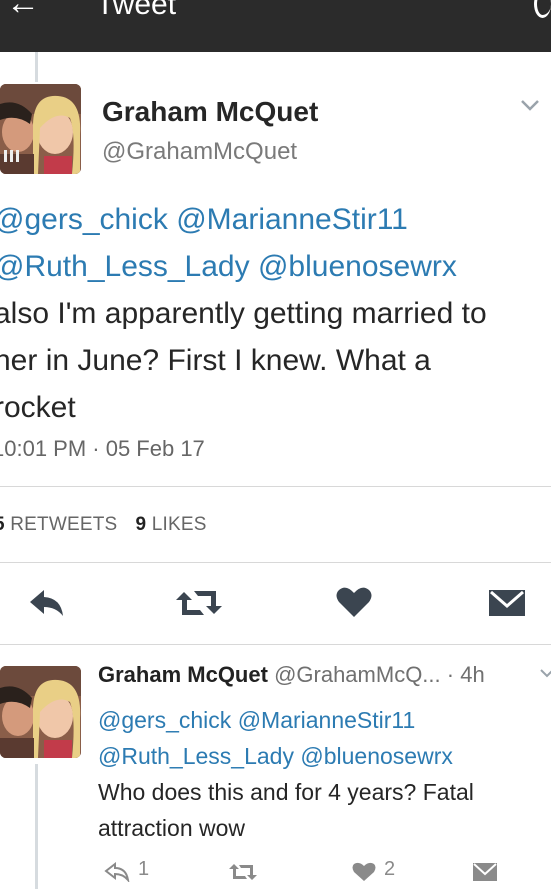 This screenshot has height=889, width=551. I want to click on tweet-line: also I'm apparently getting married to, so click(275, 313).